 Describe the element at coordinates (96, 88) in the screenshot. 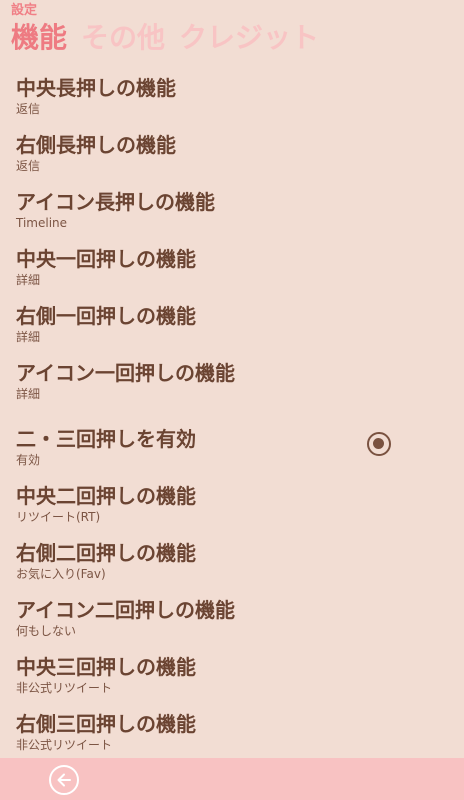

I see `setting-name: 中央長押しの機能` at that location.